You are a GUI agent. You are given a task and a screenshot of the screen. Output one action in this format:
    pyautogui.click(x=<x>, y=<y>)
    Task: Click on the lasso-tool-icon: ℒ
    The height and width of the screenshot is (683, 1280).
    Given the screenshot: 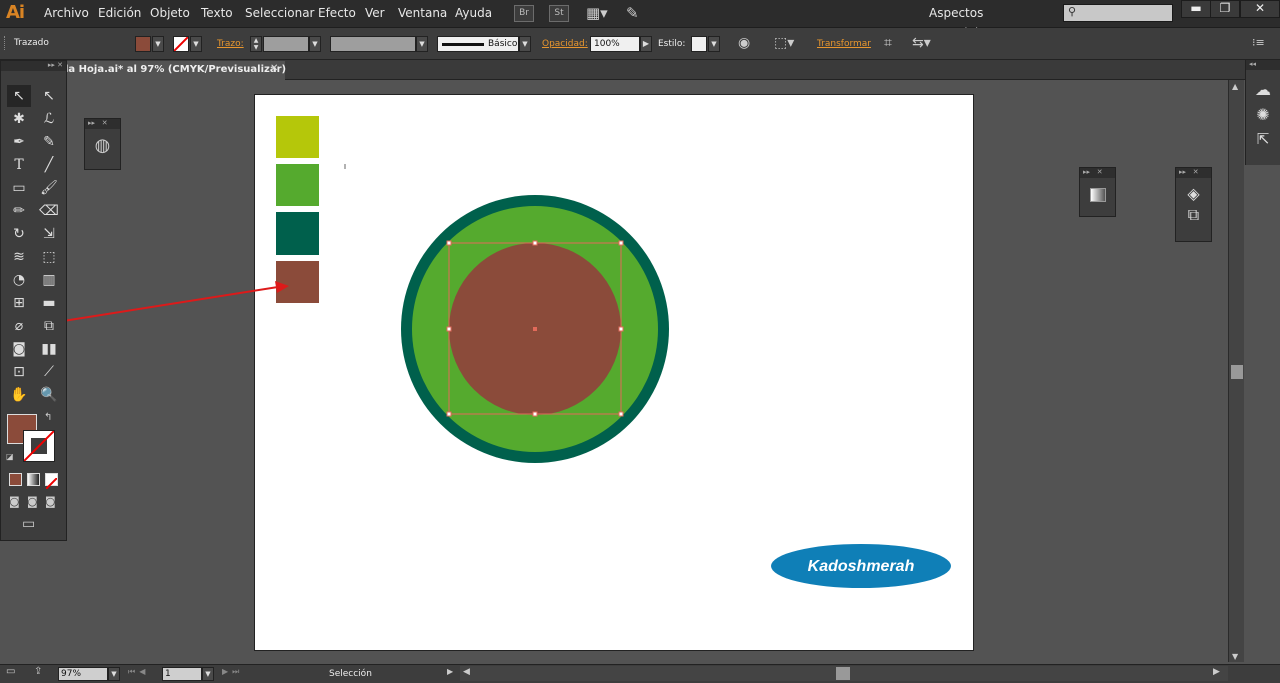 What is the action you would take?
    pyautogui.click(x=49, y=119)
    